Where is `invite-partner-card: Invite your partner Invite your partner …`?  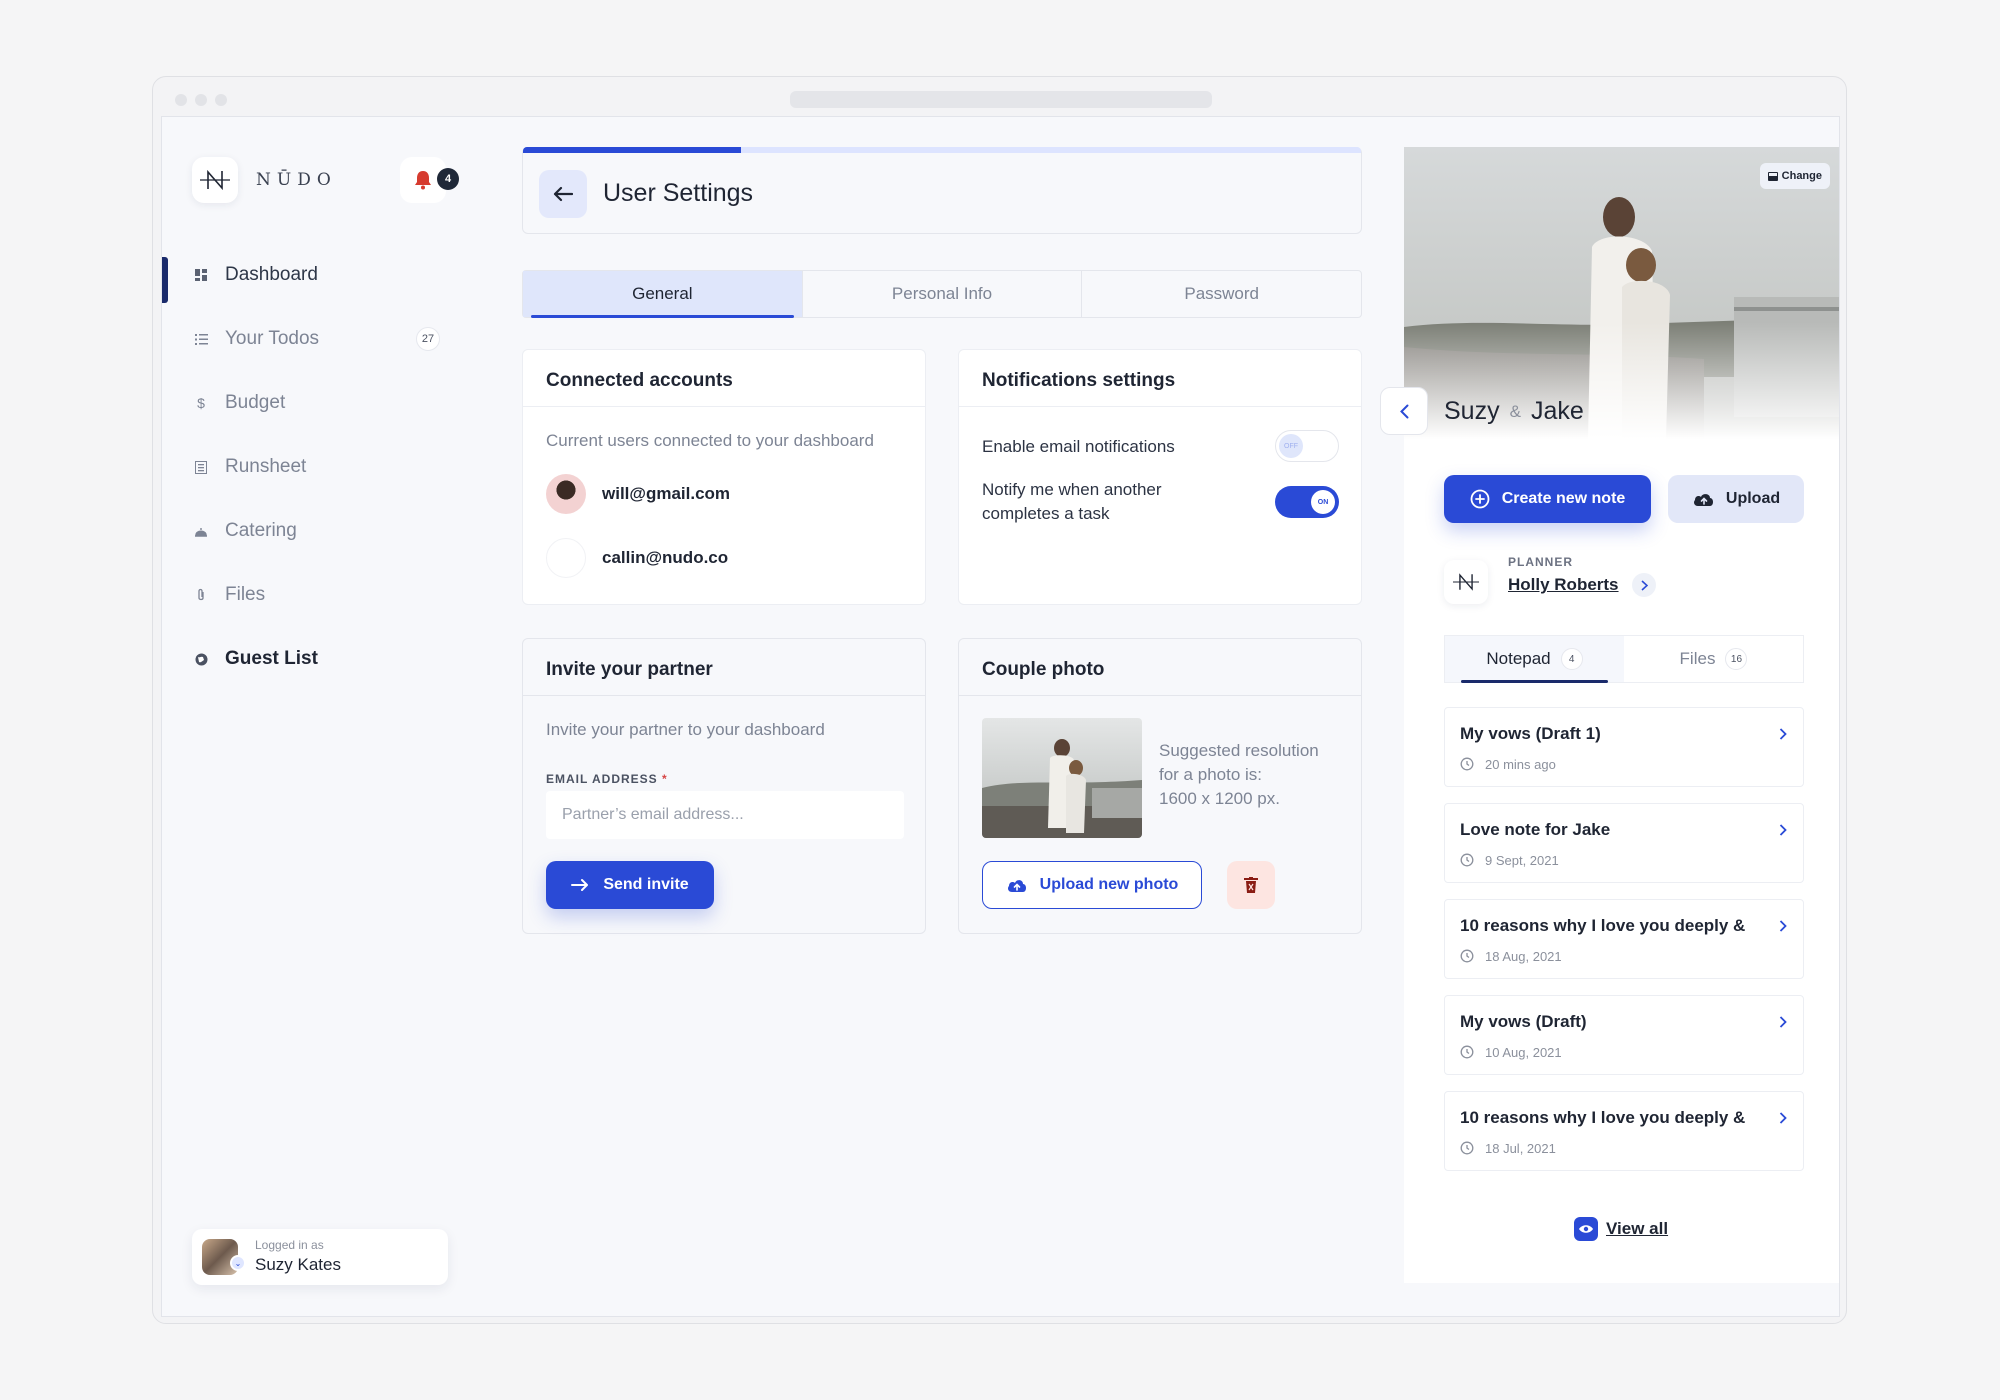 invite-partner-card: Invite your partner Invite your partner … is located at coordinates (724, 786).